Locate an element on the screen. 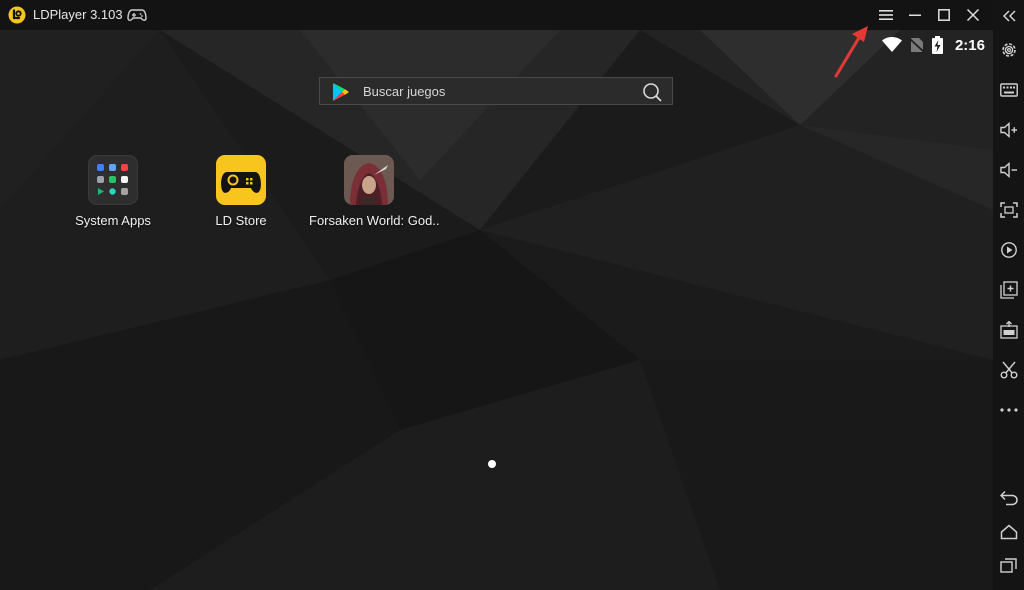 The width and height of the screenshot is (1024, 590). double-chevron-left-icon is located at coordinates (1009, 16).